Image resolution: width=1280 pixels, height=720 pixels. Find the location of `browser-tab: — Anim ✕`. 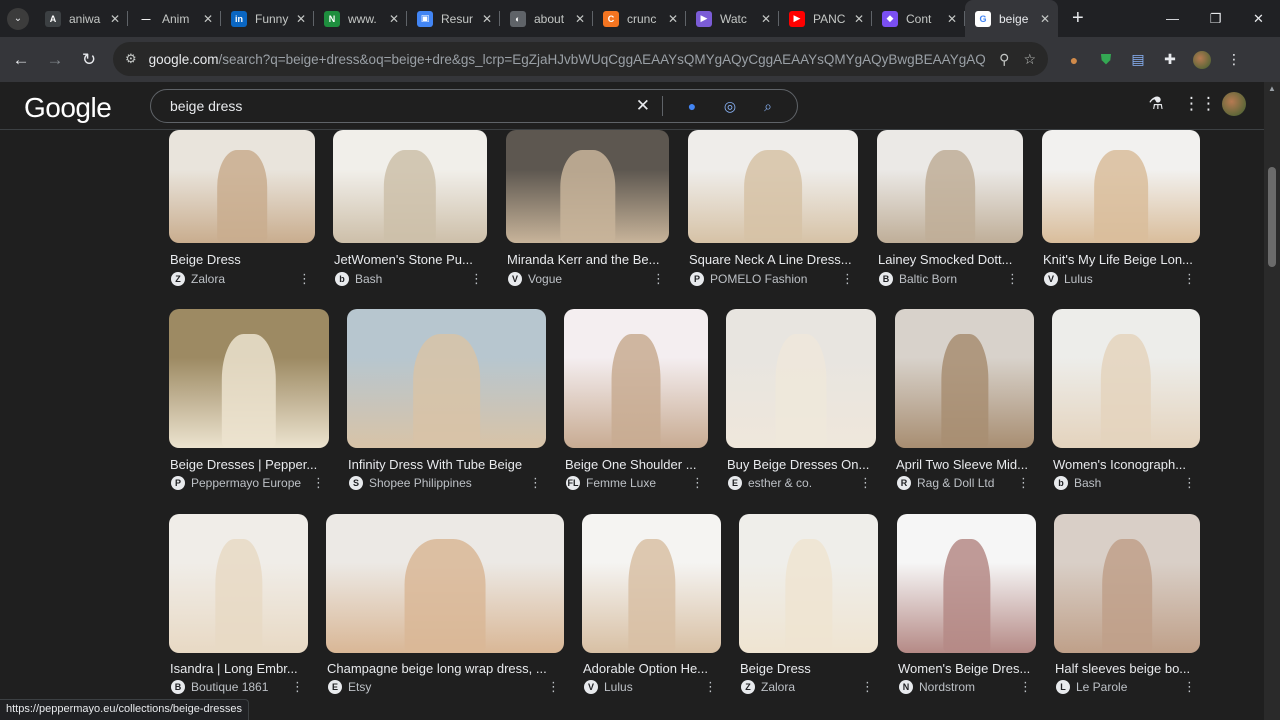

browser-tab: — Anim ✕ is located at coordinates (174, 18).